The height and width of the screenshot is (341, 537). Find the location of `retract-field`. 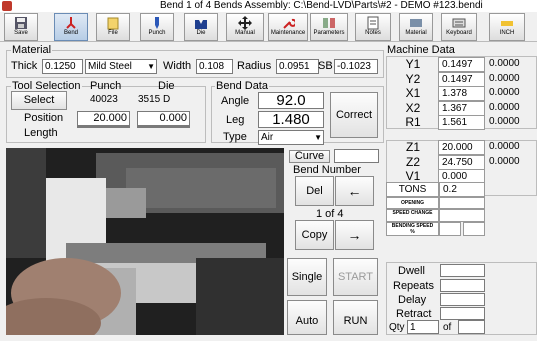

retract-field is located at coordinates (462, 313).